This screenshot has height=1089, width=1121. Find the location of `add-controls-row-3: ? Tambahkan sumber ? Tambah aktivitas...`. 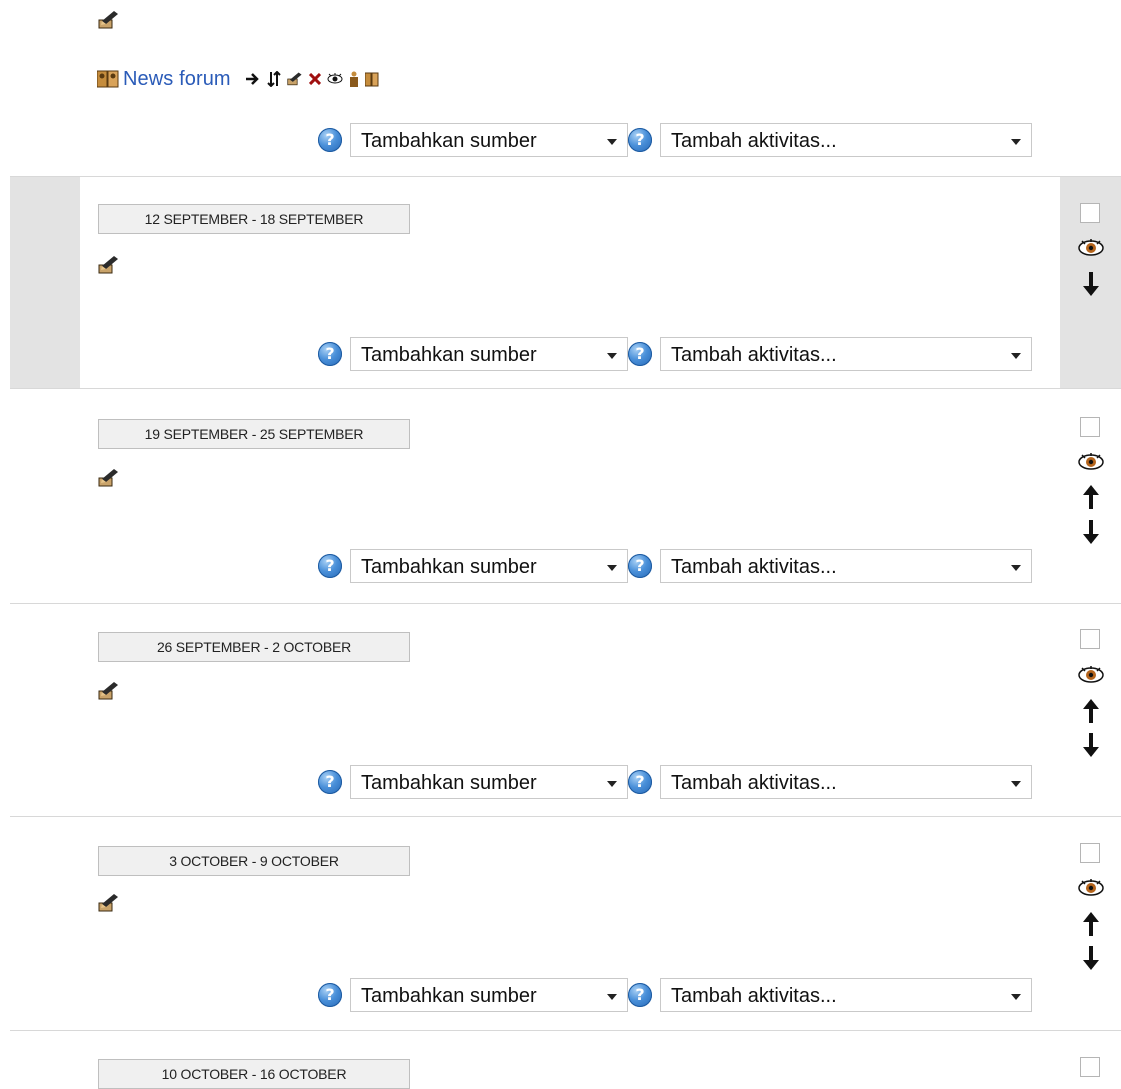

add-controls-row-3: ? Tambahkan sumber ? Tambah aktivitas... is located at coordinates (675, 782).